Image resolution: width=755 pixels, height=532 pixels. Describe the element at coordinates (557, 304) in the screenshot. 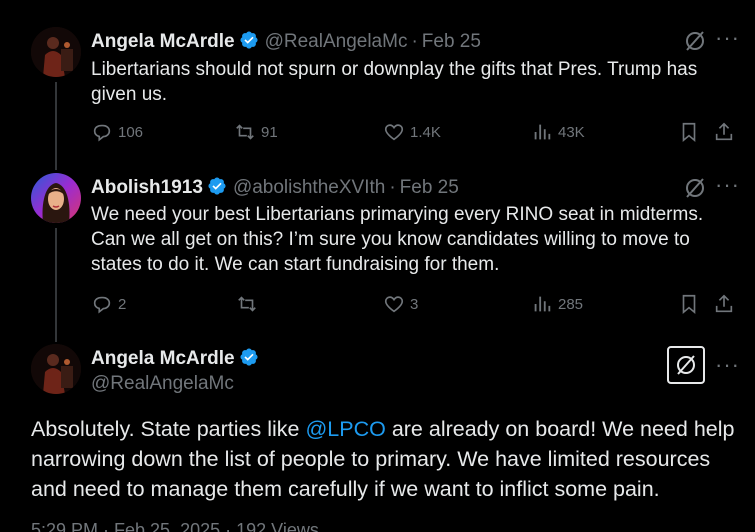

I see `views-button: 285` at that location.